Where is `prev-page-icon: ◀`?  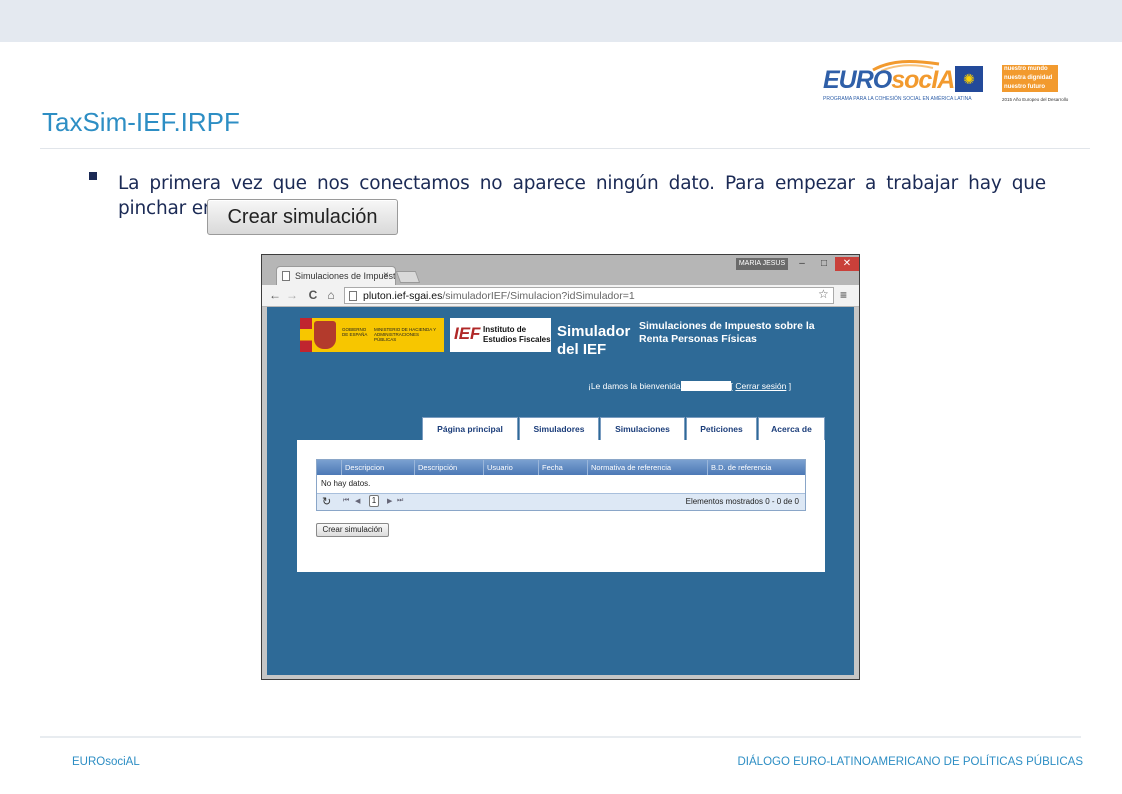 prev-page-icon: ◀ is located at coordinates (357, 501).